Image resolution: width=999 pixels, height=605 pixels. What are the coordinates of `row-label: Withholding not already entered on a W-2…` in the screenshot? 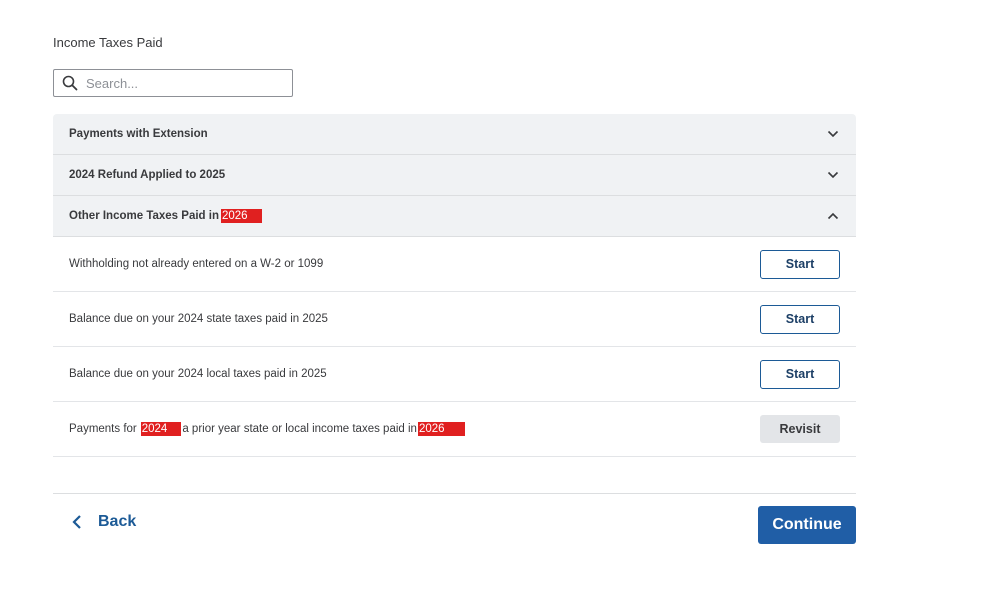 It's located at (196, 264).